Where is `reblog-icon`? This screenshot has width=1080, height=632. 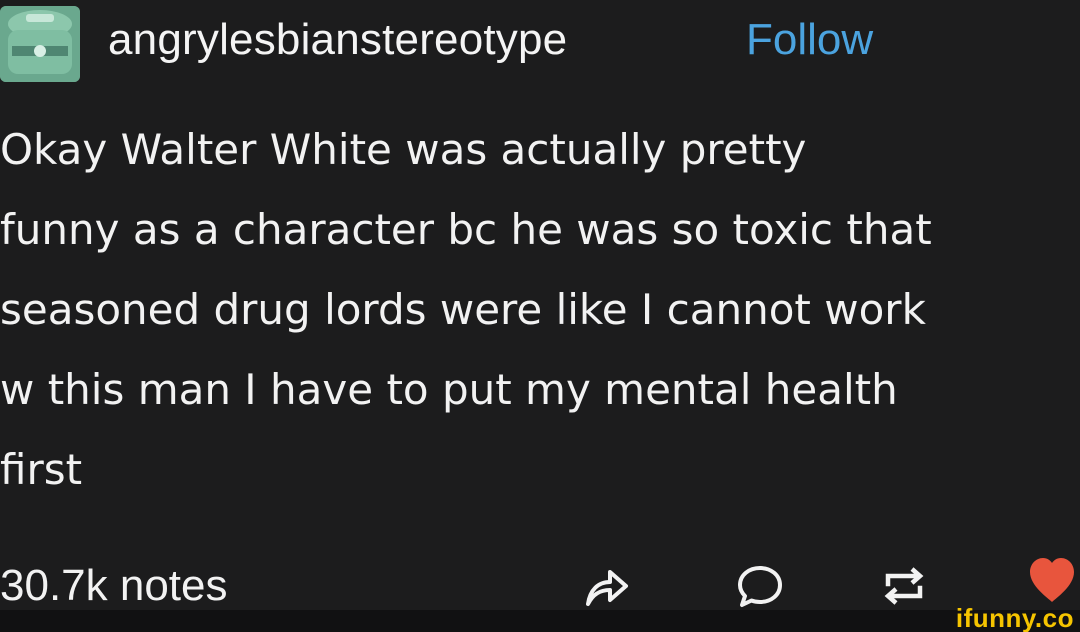
reblog-icon is located at coordinates (904, 586).